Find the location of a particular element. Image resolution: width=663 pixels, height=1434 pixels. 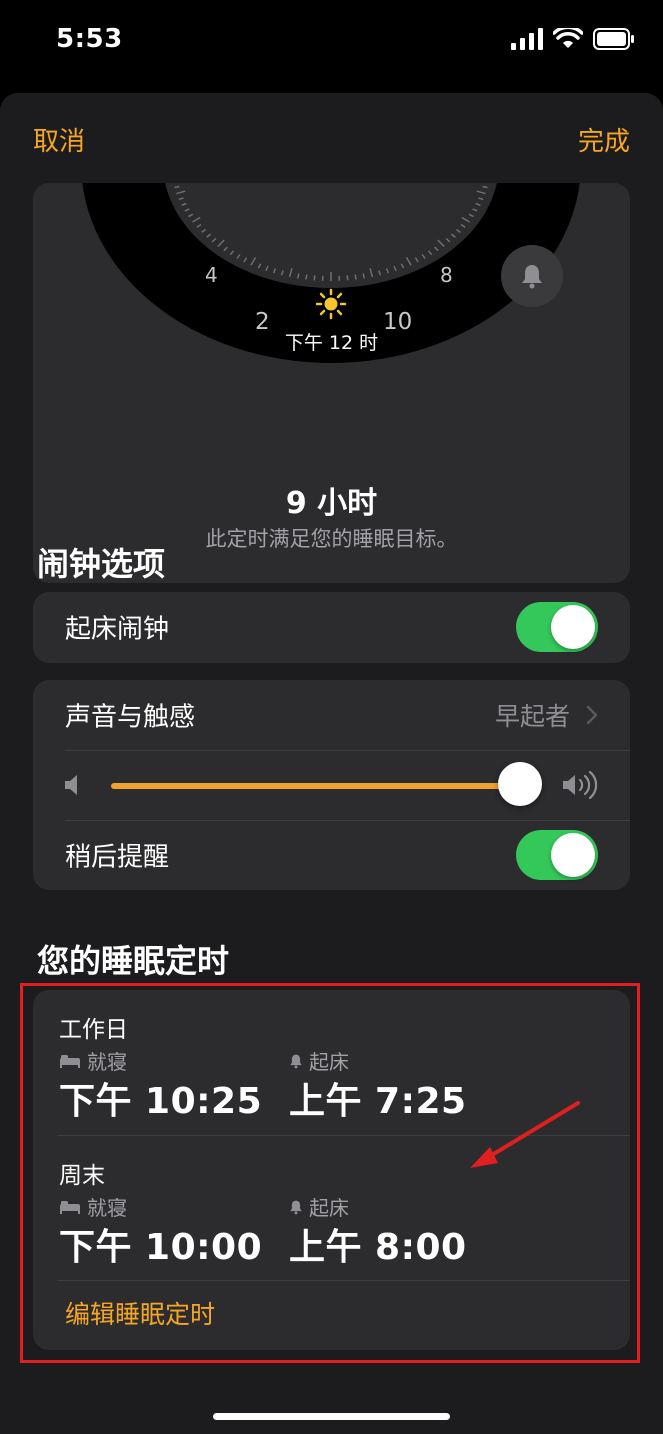

volume-track is located at coordinates (316, 786).